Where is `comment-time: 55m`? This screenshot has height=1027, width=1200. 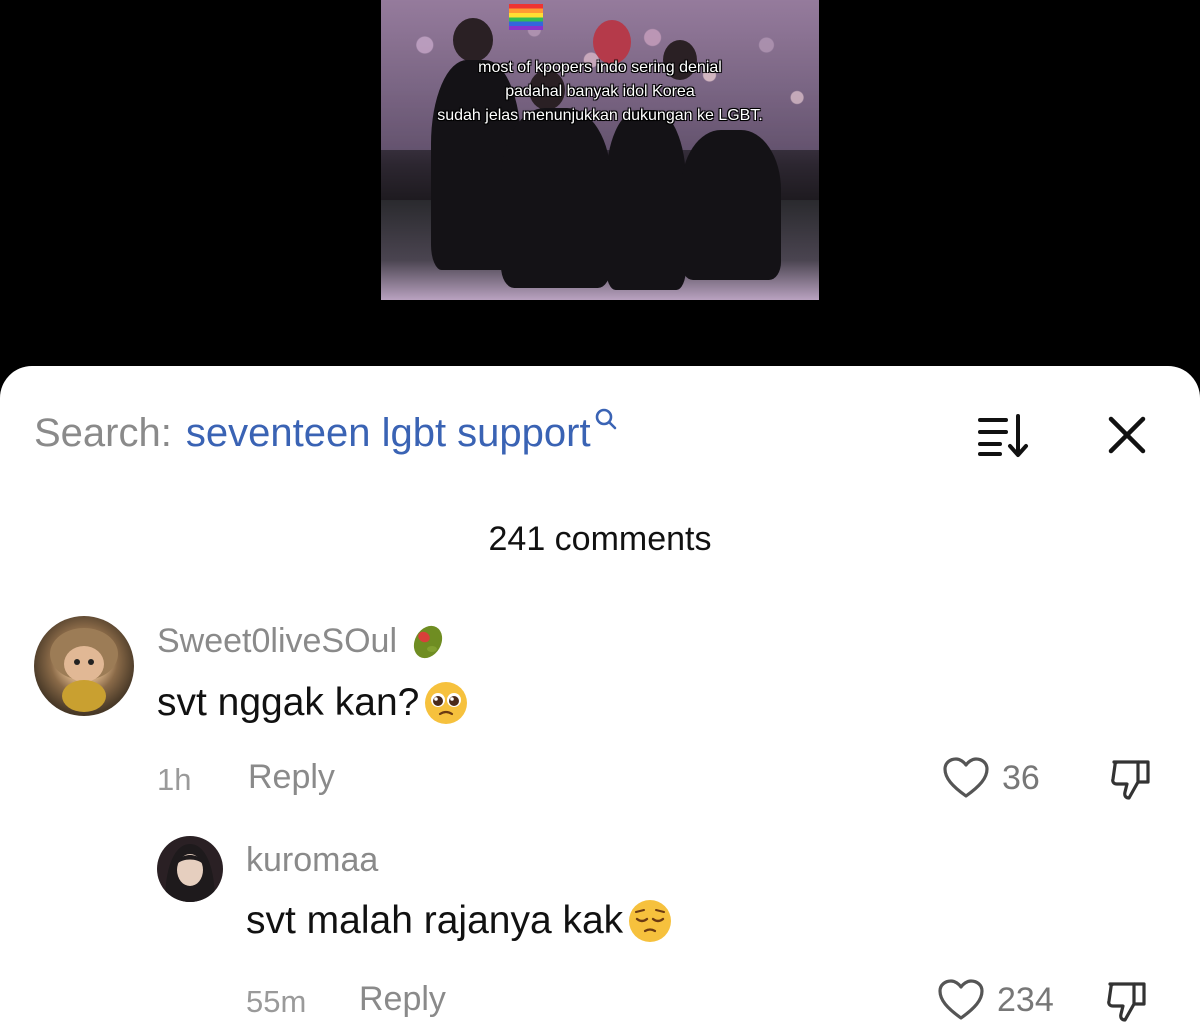
comment-time: 55m is located at coordinates (276, 1001).